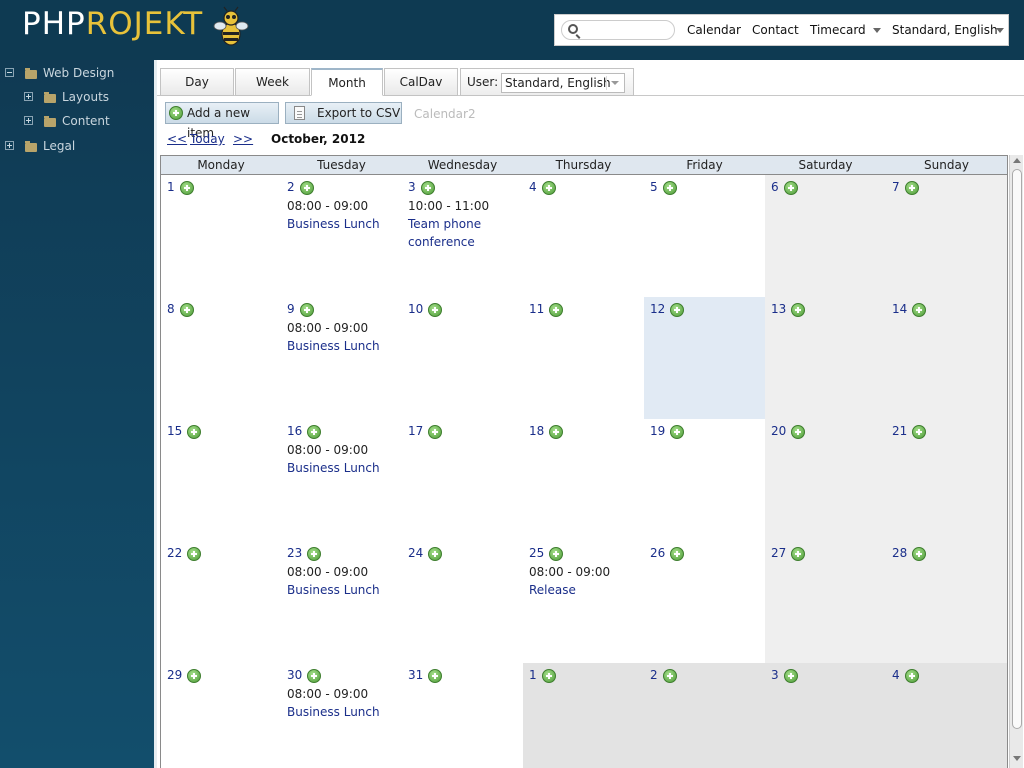 The height and width of the screenshot is (768, 1024). I want to click on add-new-item-button: Add a new item, so click(222, 121).